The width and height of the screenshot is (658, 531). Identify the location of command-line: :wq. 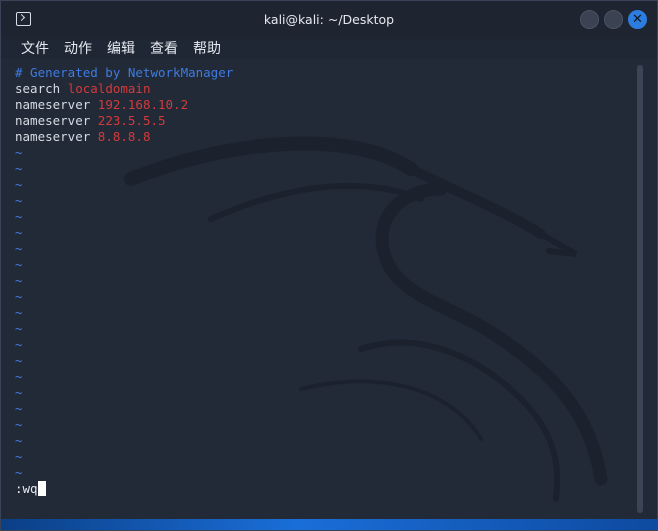
(30, 489).